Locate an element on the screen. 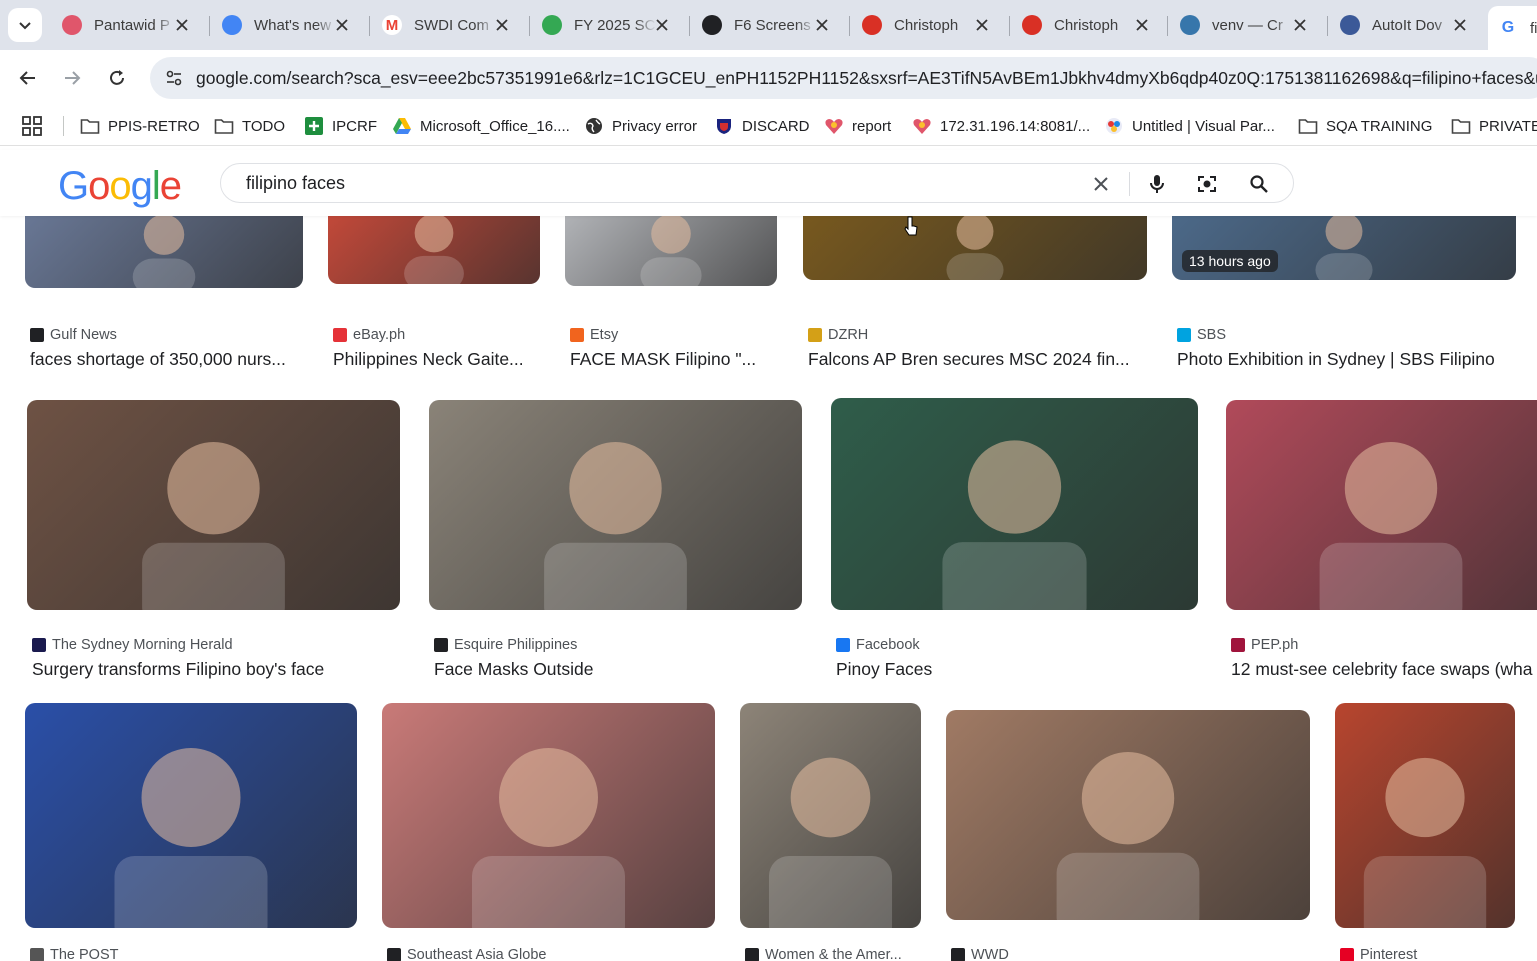 Image resolution: width=1537 pixels, height=961 pixels. clear-search-button is located at coordinates (1101, 184).